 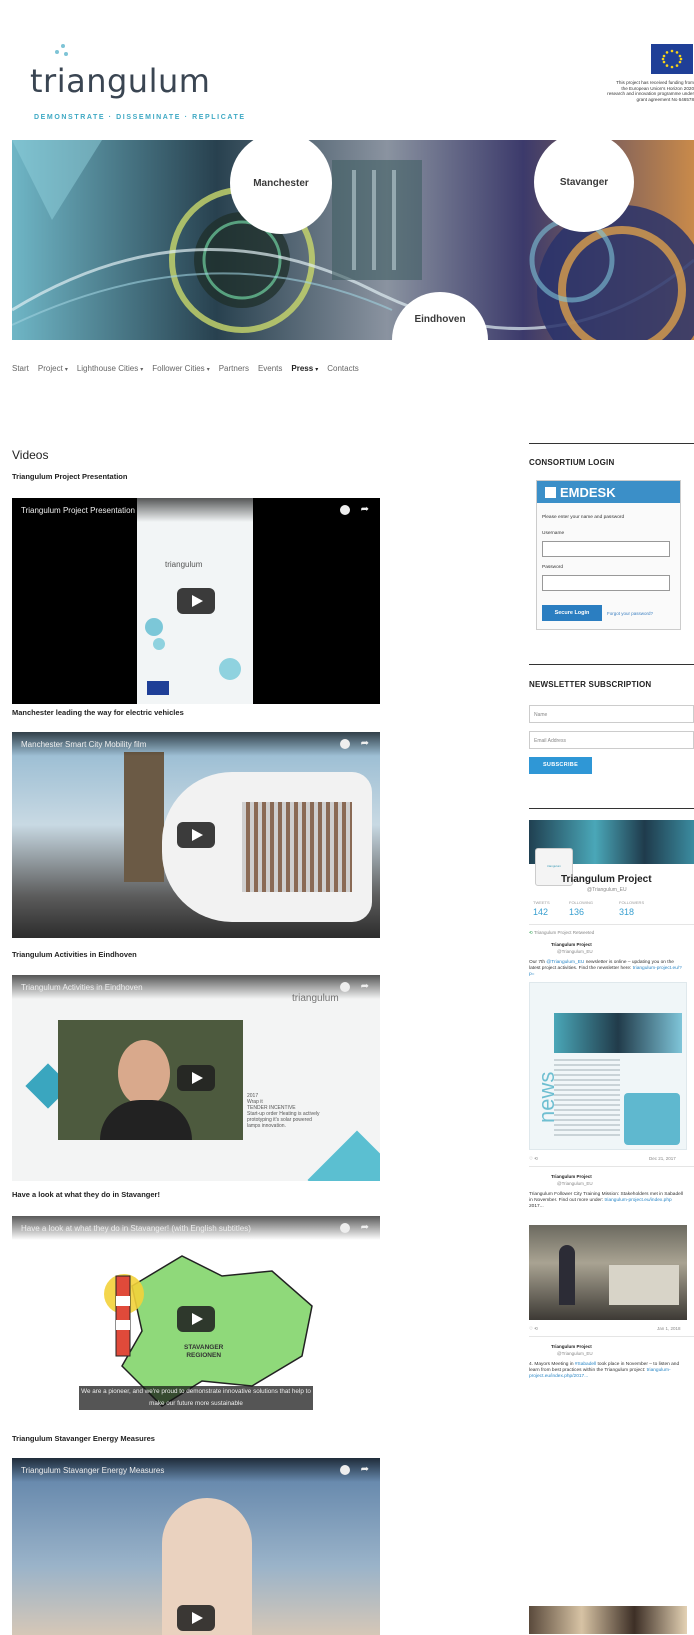 I want to click on followers-count: 318, so click(x=626, y=912).